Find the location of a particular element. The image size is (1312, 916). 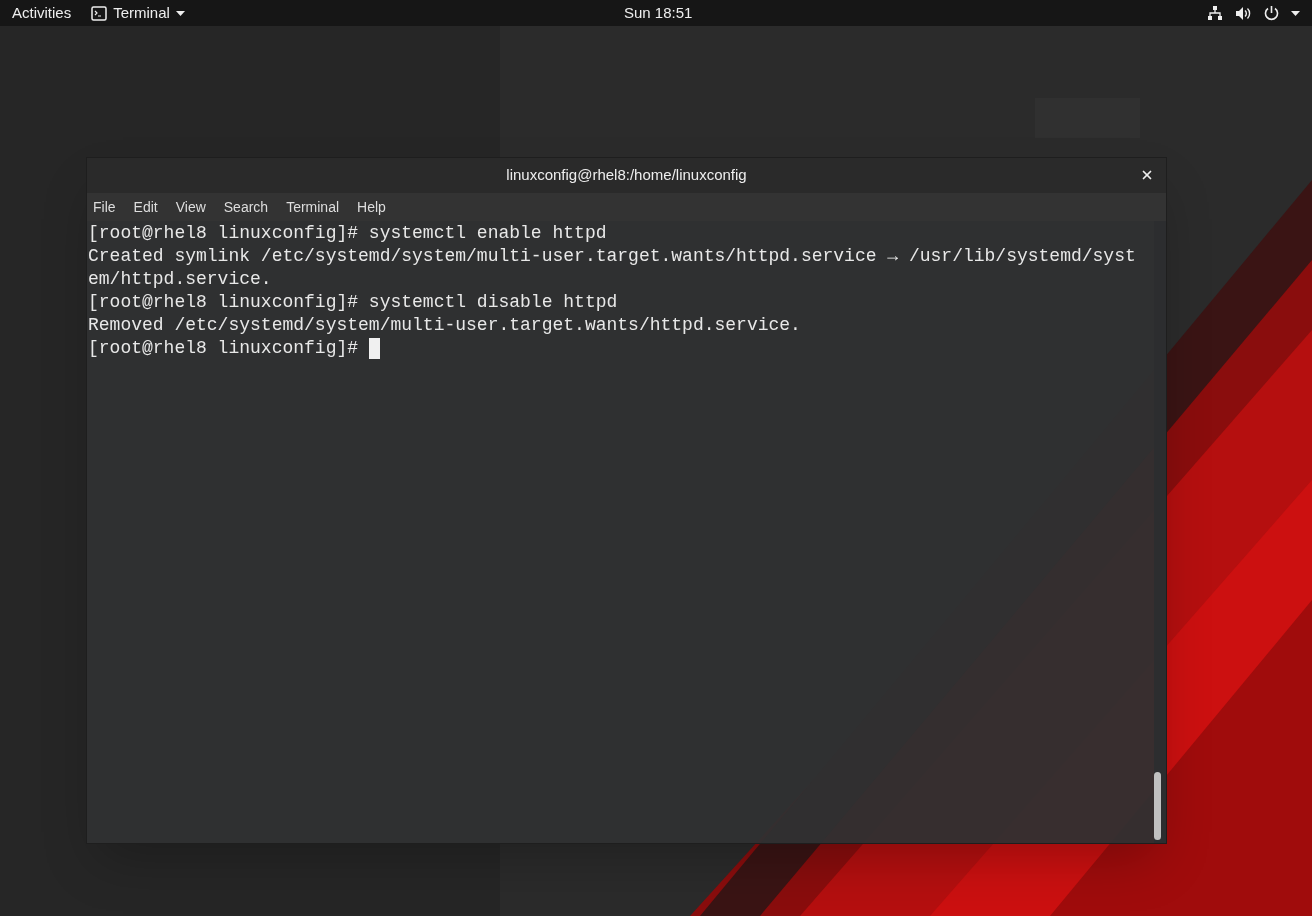

menu-item: Help is located at coordinates (371, 207).